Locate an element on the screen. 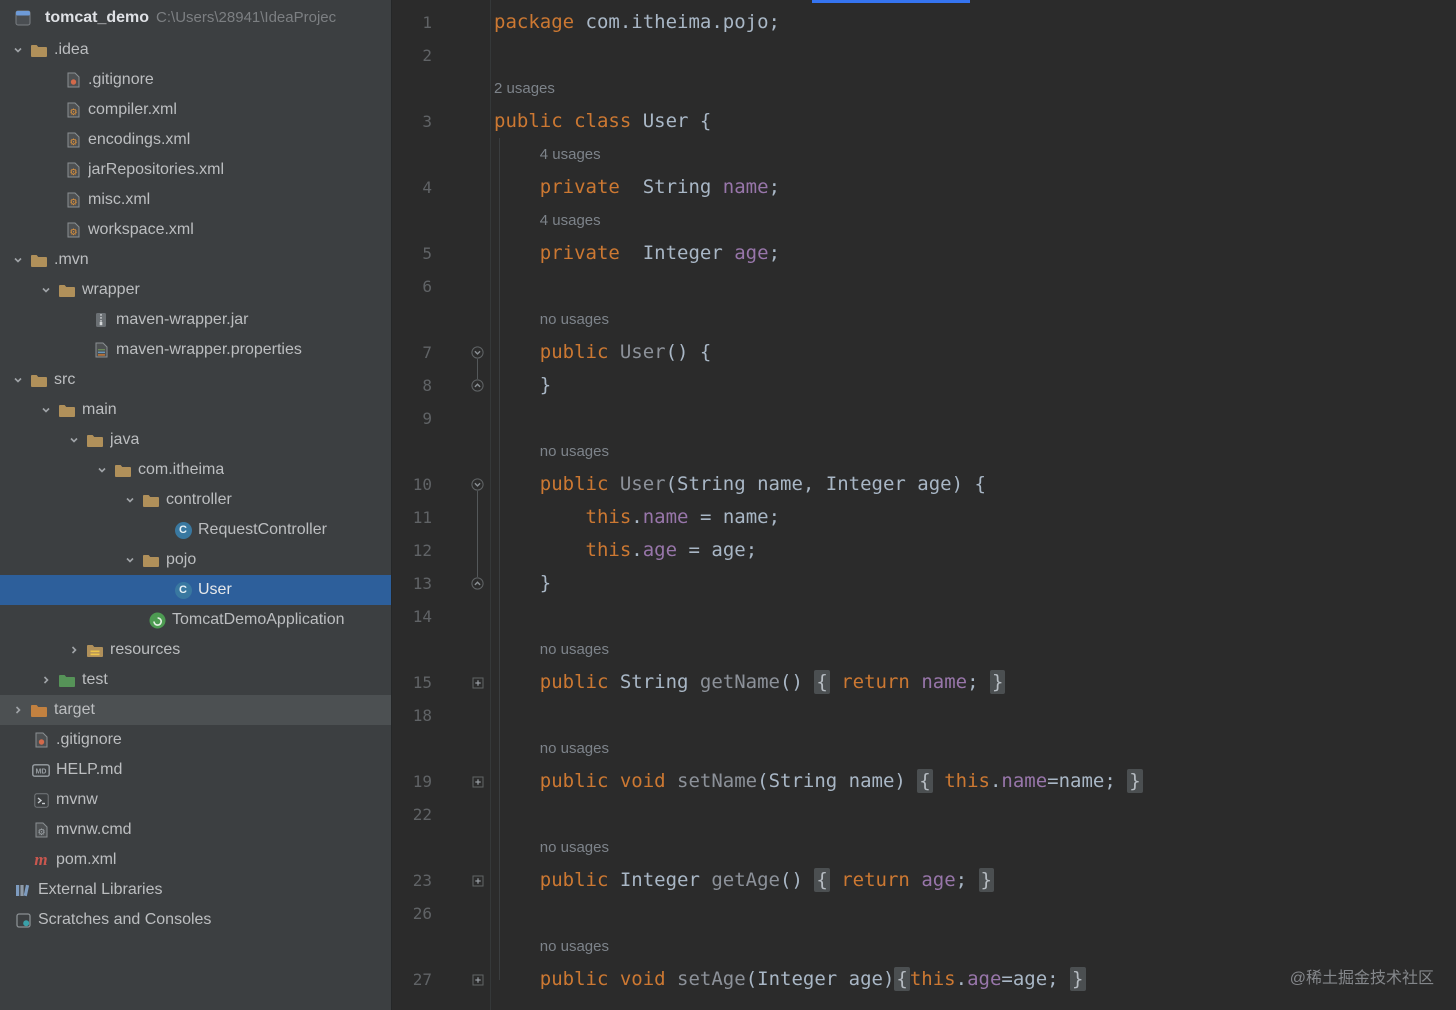  tree-item-mvn: .mvn is located at coordinates (195, 260).